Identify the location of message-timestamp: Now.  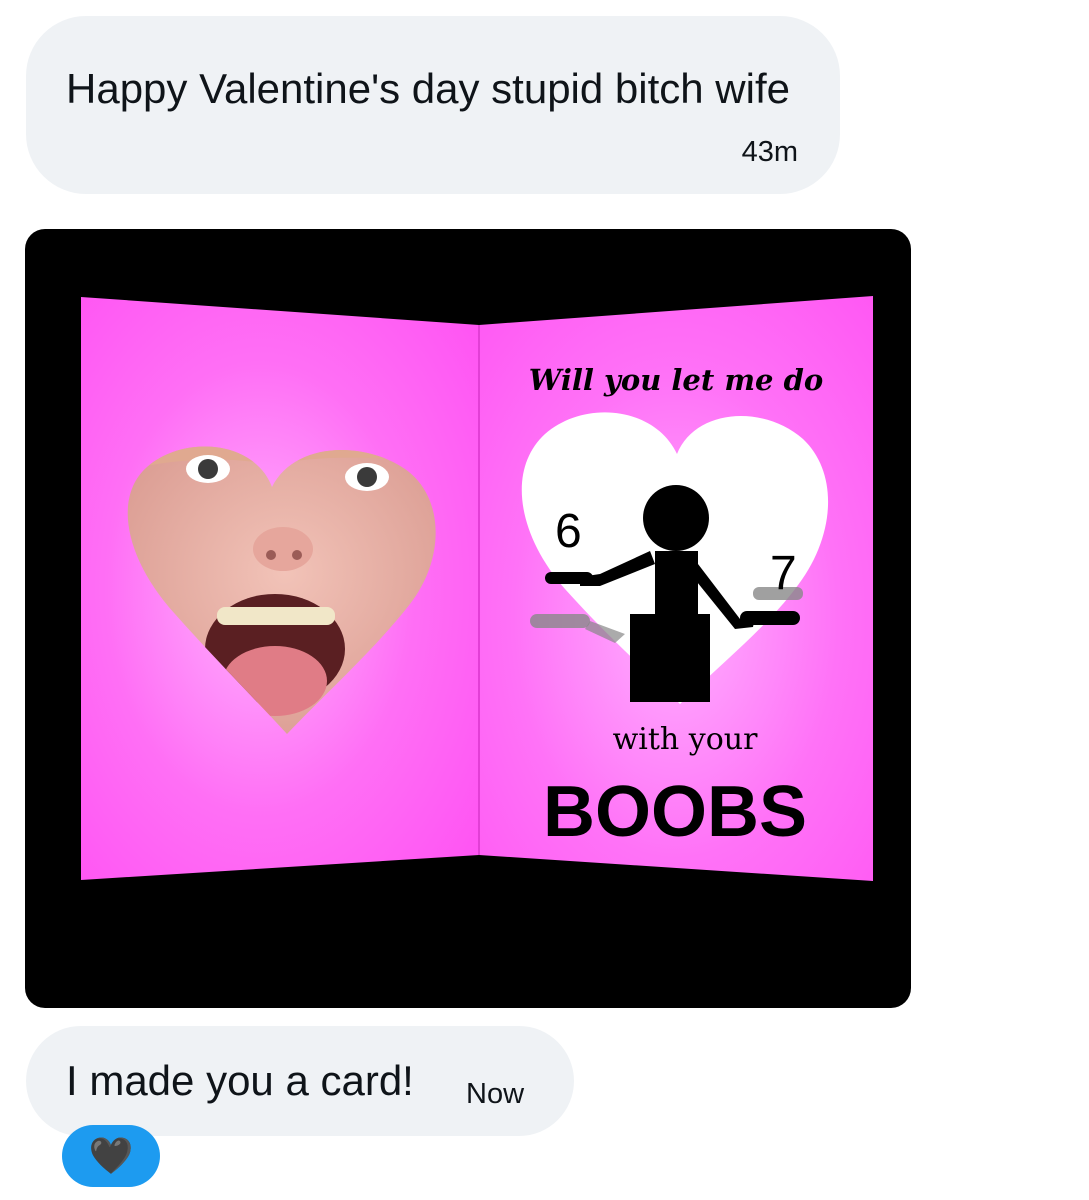
(495, 1094).